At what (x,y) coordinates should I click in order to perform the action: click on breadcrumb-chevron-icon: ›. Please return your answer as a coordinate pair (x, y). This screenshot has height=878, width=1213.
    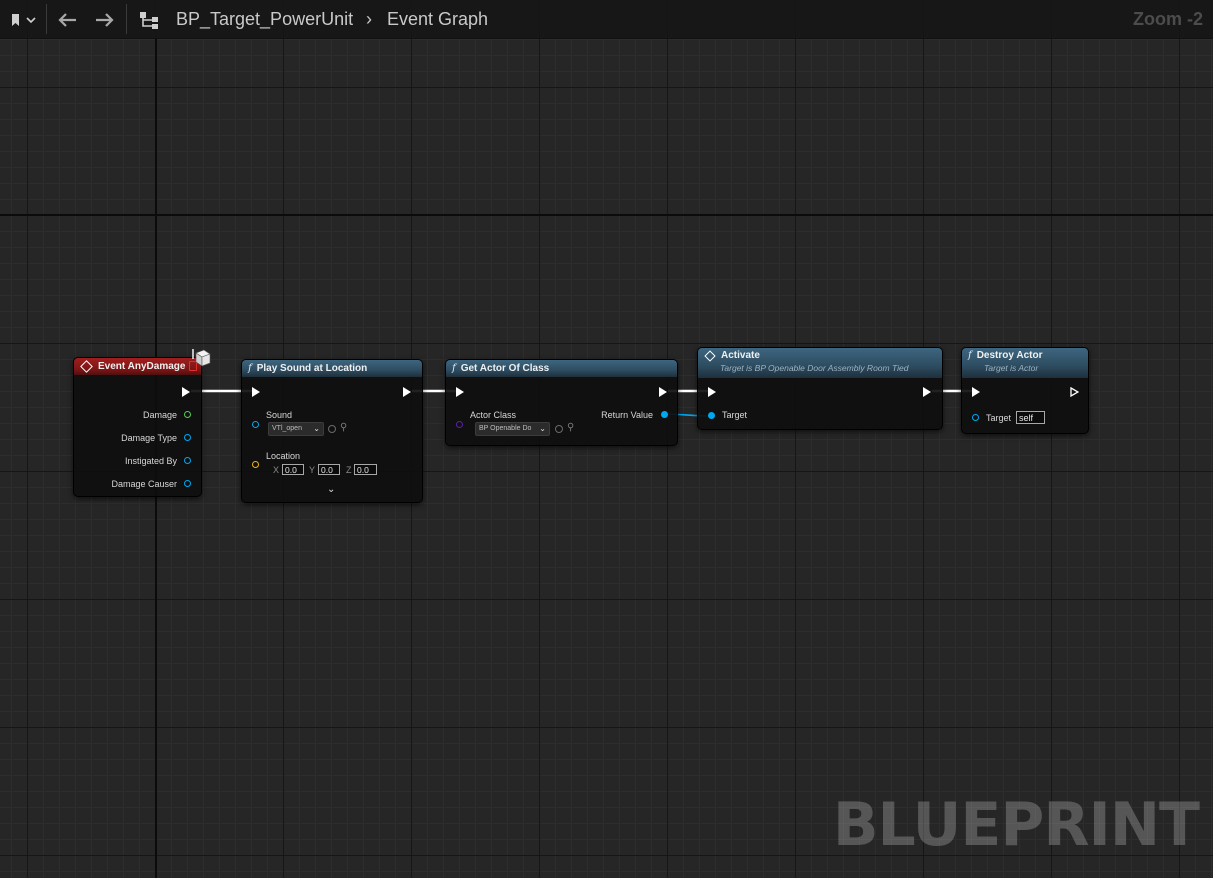
    Looking at the image, I should click on (369, 19).